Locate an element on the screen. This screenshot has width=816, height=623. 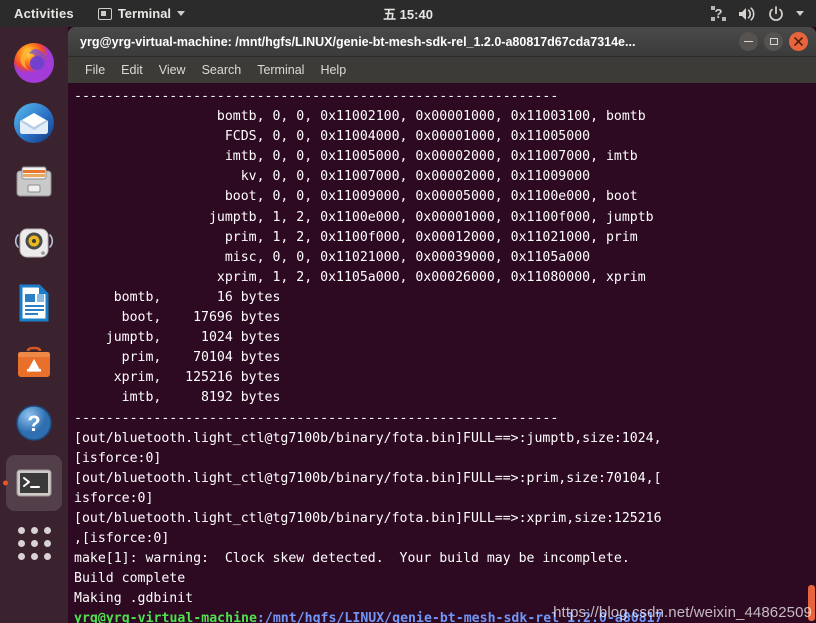
ubuntu-dock: ? is located at coordinates (34, 325).